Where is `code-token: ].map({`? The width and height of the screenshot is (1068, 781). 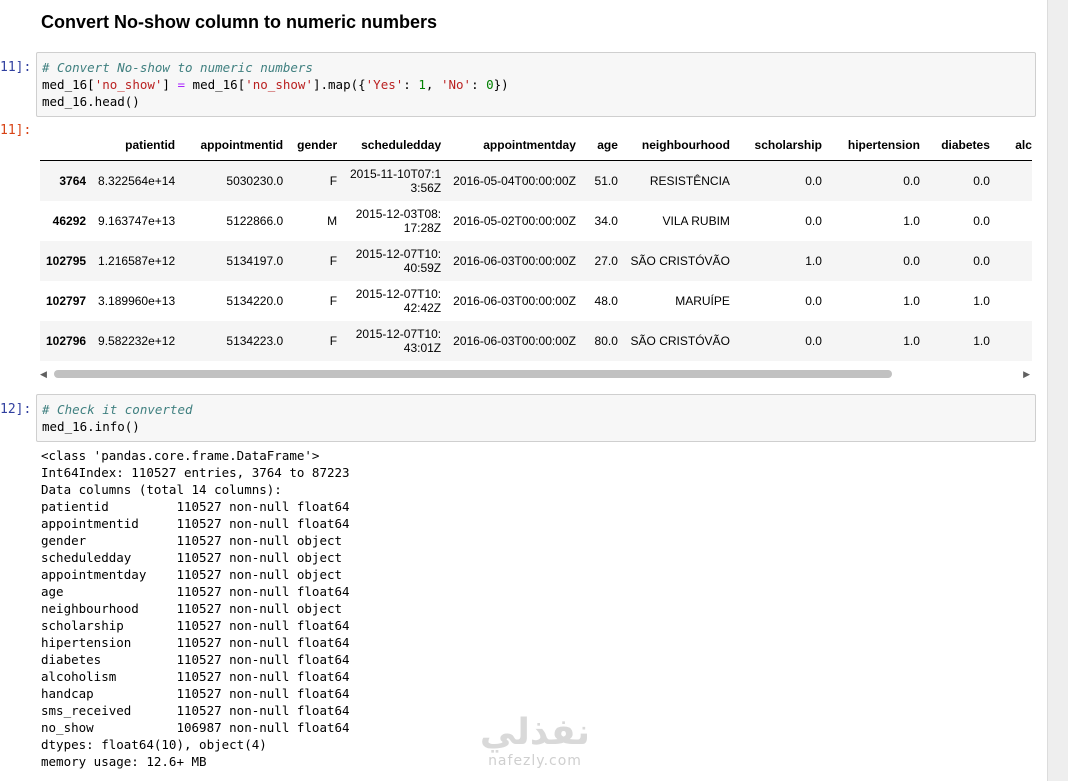 code-token: ].map({ is located at coordinates (339, 84).